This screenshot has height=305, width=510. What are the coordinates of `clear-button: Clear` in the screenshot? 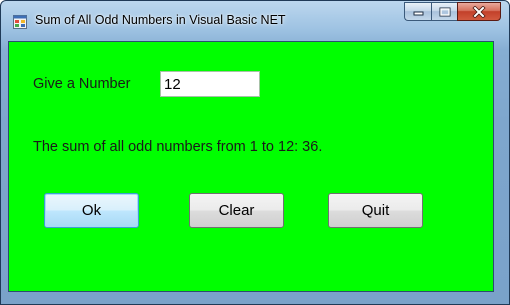 It's located at (236, 210).